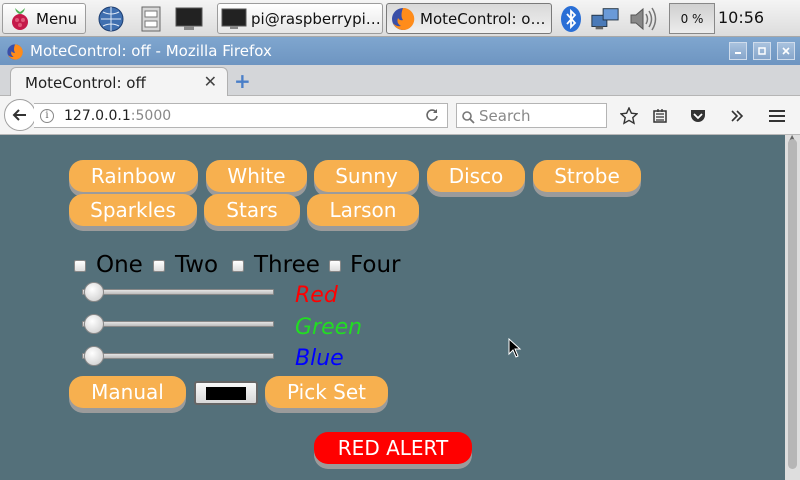  What do you see at coordinates (738, 51) in the screenshot?
I see `minimize-button` at bounding box center [738, 51].